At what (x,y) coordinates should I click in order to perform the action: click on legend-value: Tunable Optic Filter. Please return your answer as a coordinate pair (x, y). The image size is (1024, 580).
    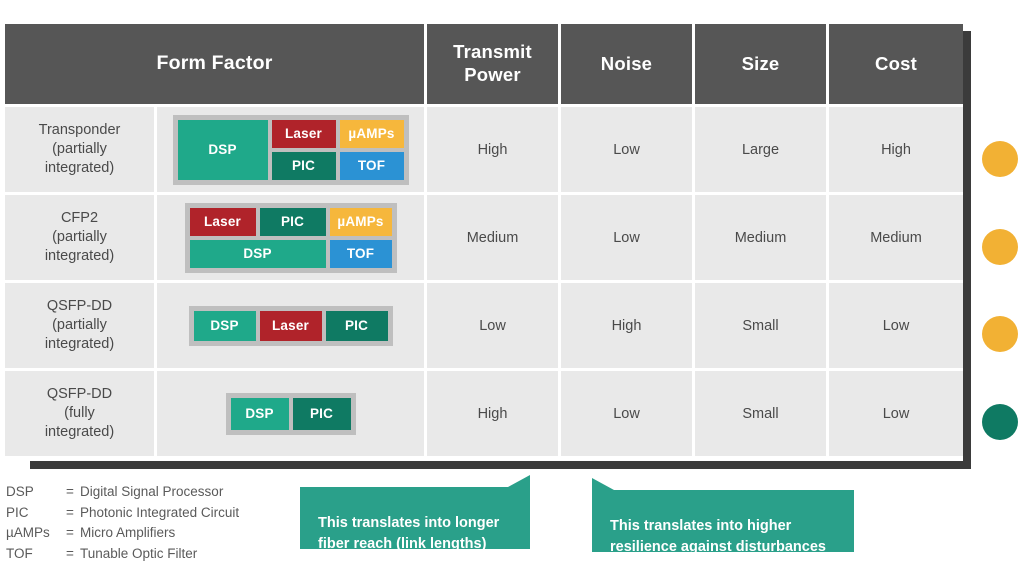
    Looking at the image, I should click on (139, 553).